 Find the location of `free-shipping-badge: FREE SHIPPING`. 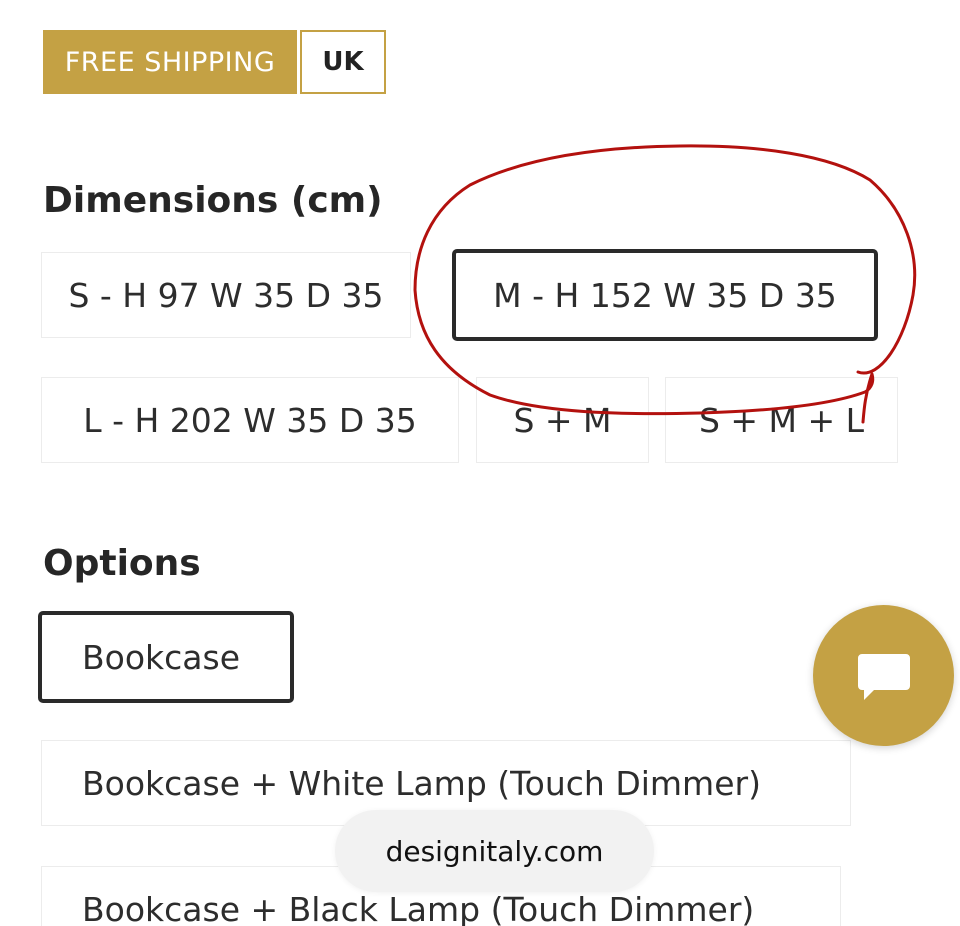

free-shipping-badge: FREE SHIPPING is located at coordinates (170, 62).